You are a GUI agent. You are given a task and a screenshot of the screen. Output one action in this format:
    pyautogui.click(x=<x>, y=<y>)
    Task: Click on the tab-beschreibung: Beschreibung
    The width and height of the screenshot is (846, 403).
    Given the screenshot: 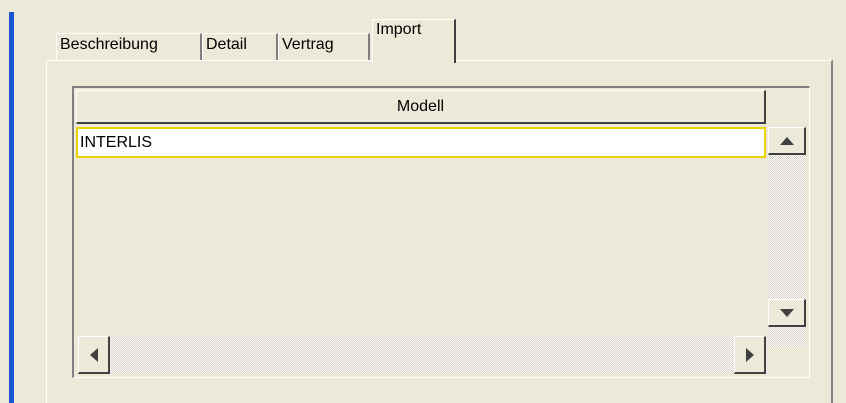 What is the action you would take?
    pyautogui.click(x=129, y=47)
    